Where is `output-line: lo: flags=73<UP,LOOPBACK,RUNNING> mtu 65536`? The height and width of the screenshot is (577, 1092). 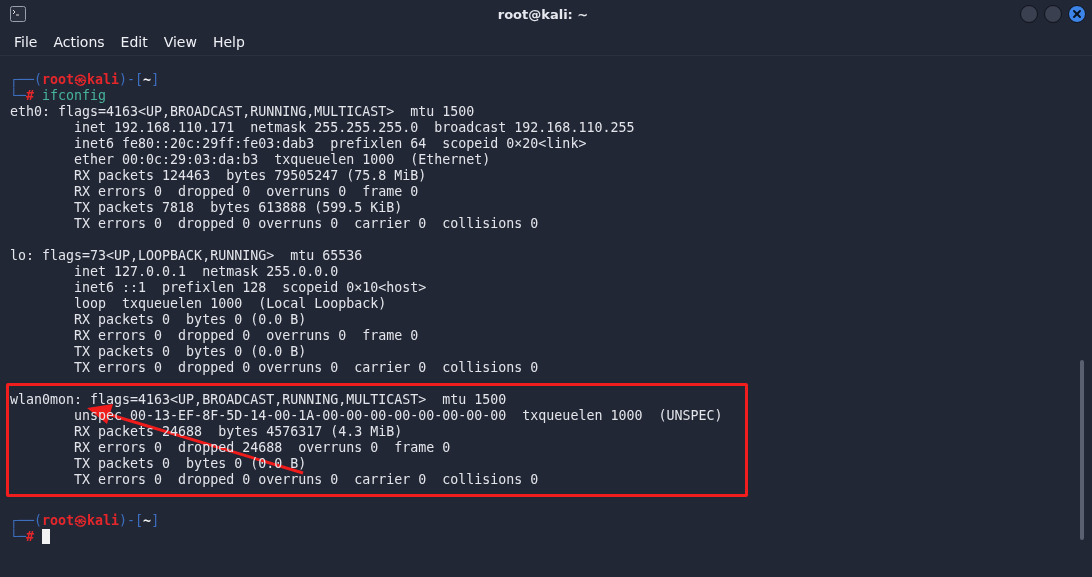 output-line: lo: flags=73<UP,LOOPBACK,RUNNING> mtu 65536 is located at coordinates (187, 256).